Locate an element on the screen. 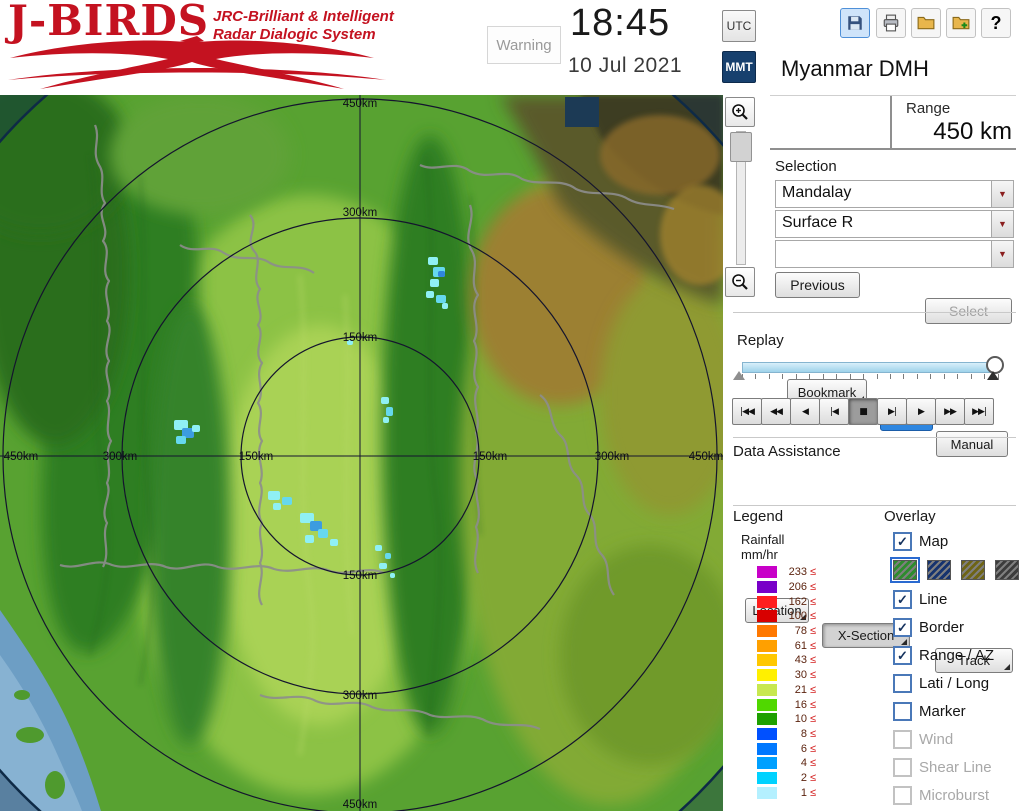 The width and height of the screenshot is (1030, 811). overlay-item-map: ✓ Map is located at coordinates (959, 541).